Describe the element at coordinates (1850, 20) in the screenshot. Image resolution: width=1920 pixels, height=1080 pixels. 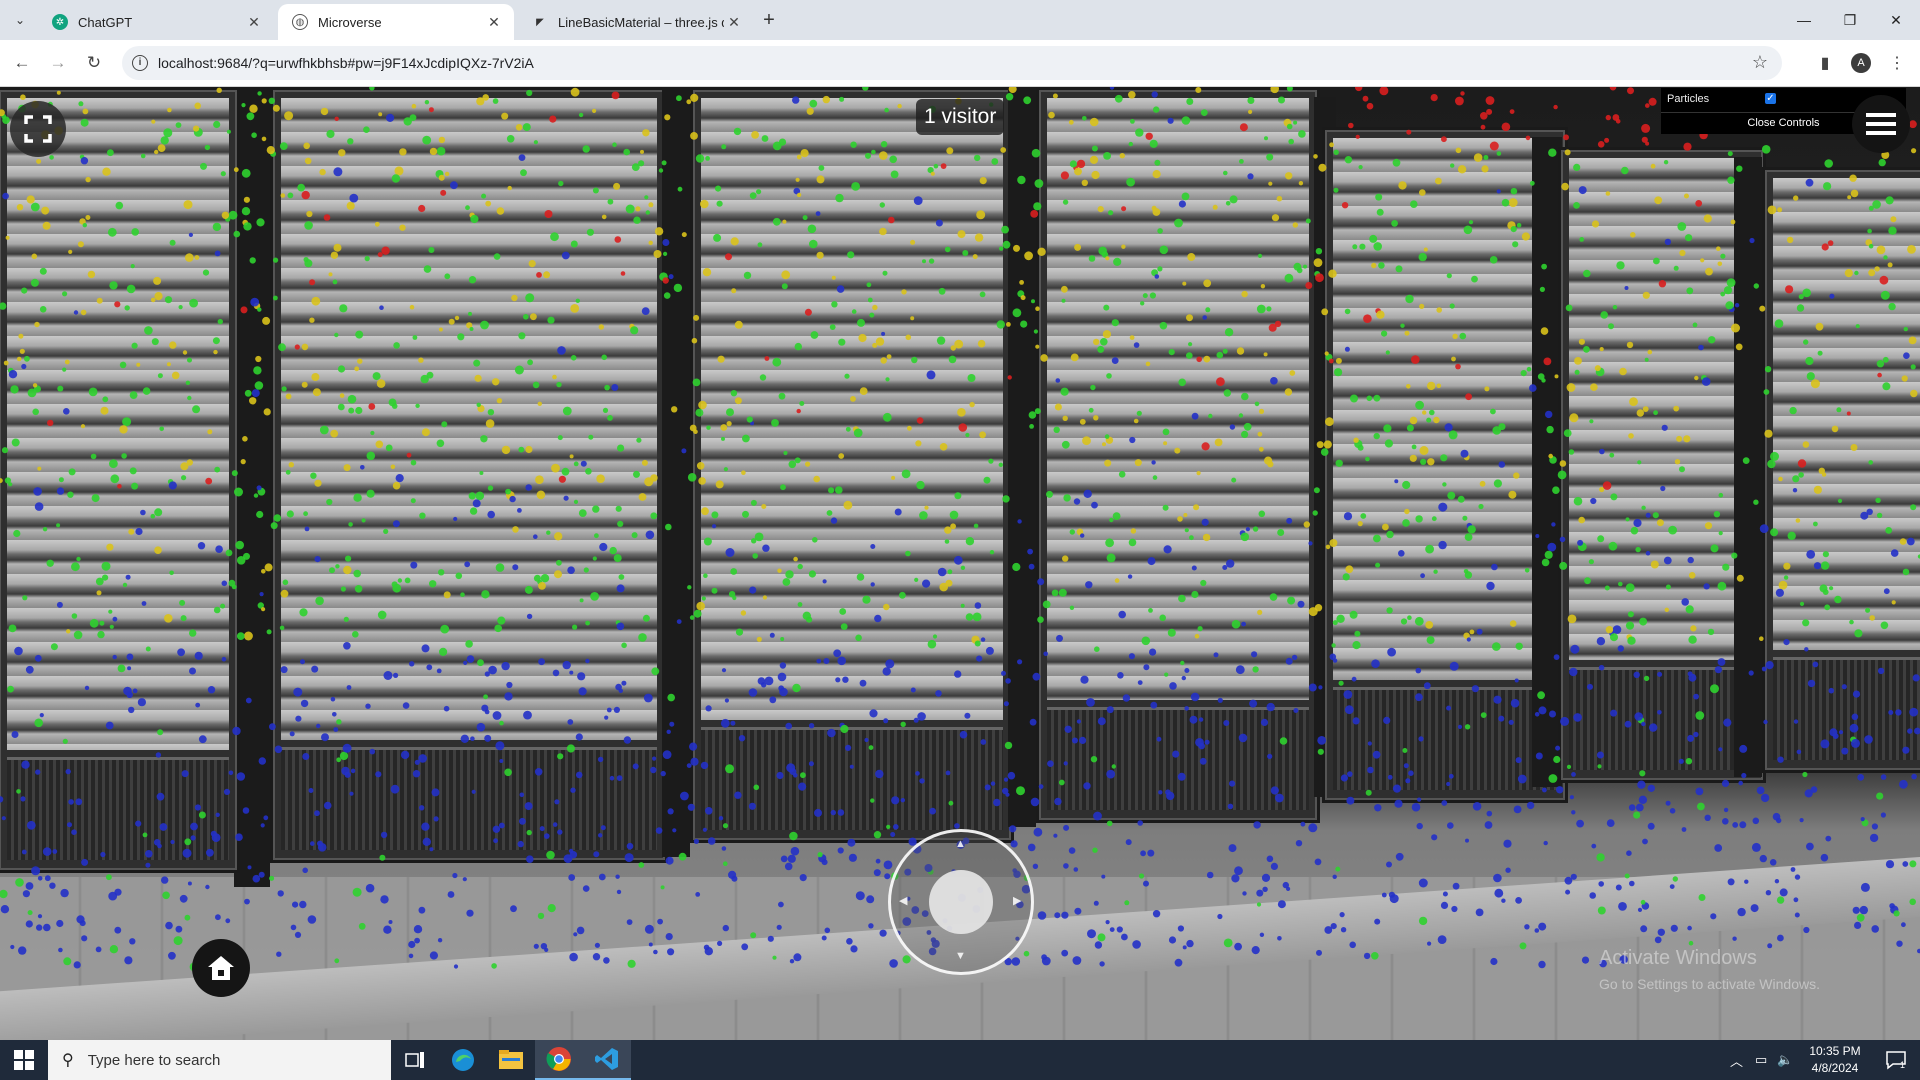
I see `restore-window-icon: ❐` at that location.